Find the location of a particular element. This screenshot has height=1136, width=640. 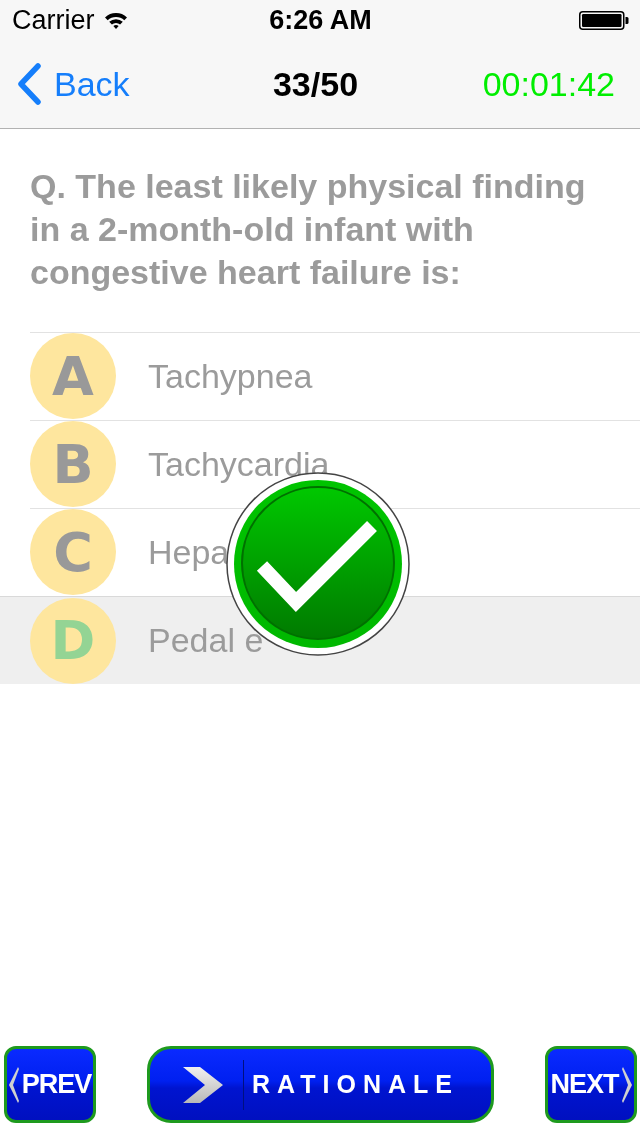

back-button: Back is located at coordinates (73, 84).